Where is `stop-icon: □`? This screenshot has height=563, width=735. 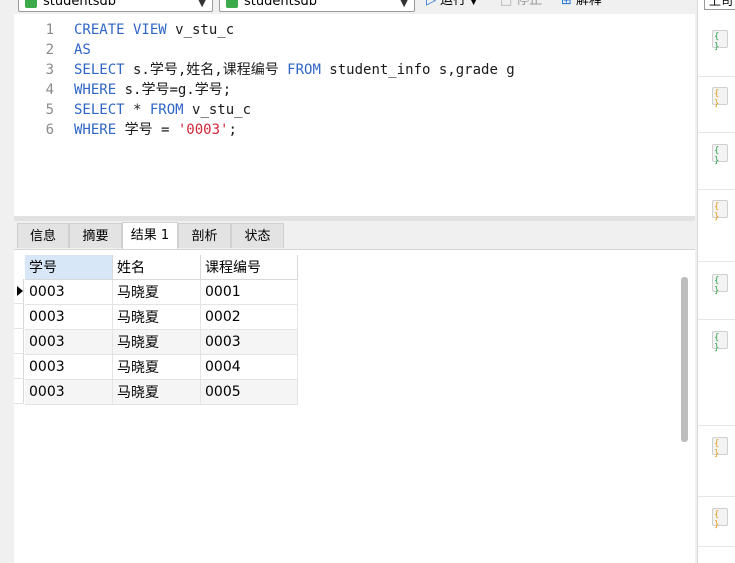
stop-icon: □ is located at coordinates (506, 4).